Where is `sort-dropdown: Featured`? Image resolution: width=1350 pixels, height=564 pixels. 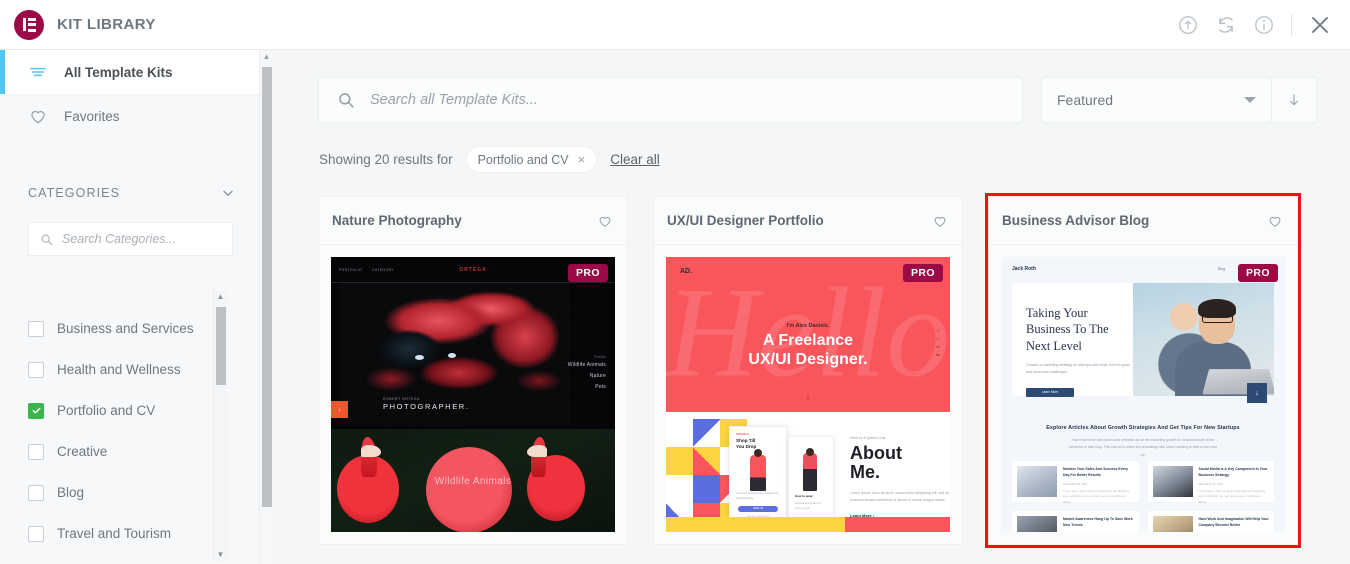 sort-dropdown: Featured is located at coordinates (1156, 100).